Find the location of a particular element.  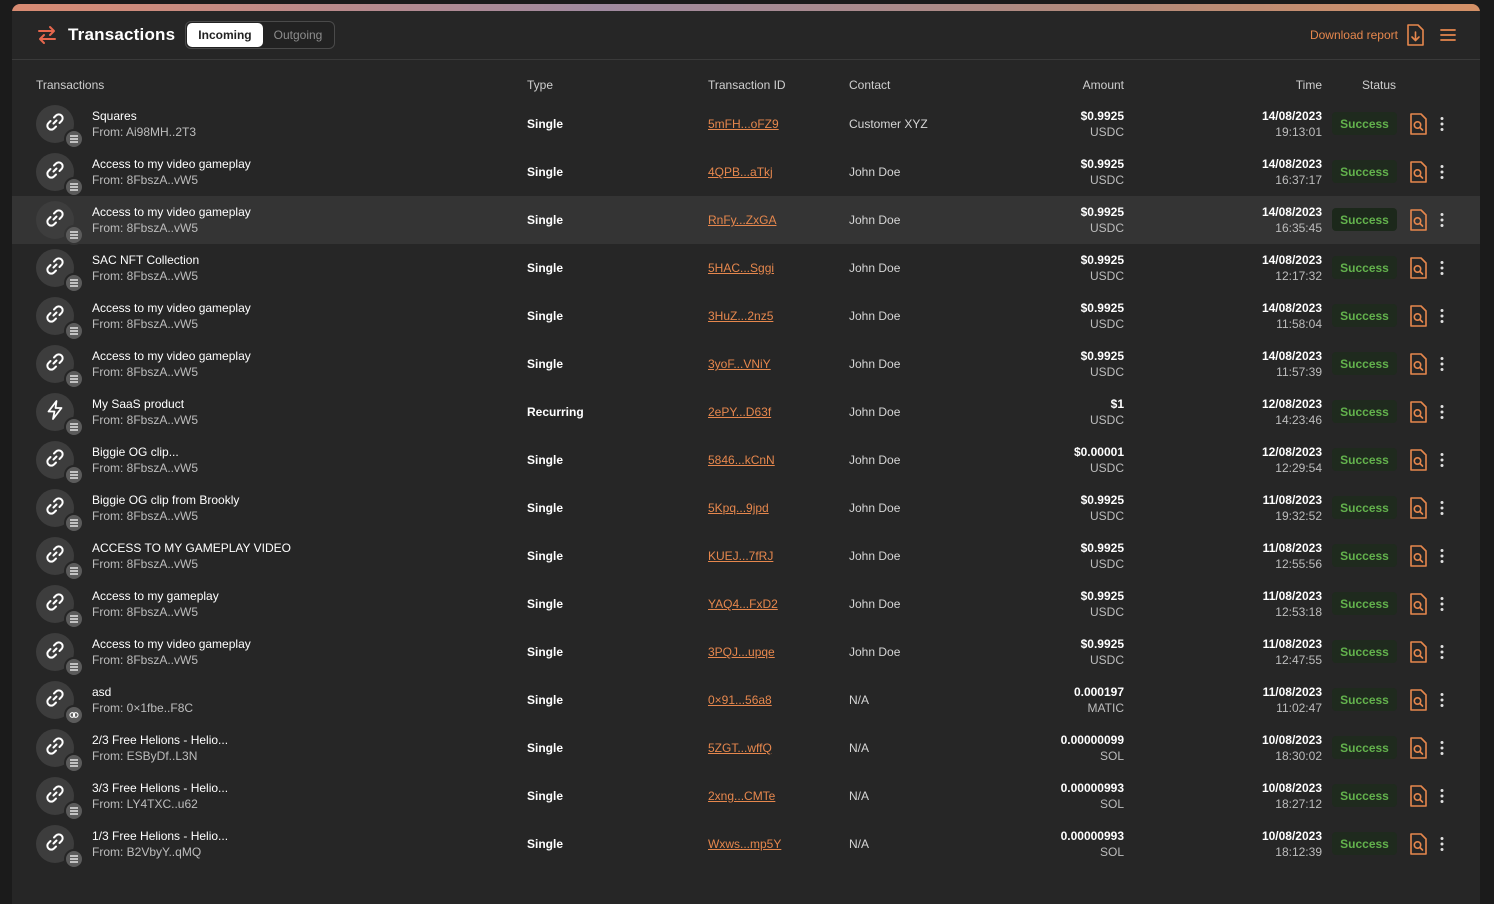

status-badge: Success is located at coordinates (1364, 315).